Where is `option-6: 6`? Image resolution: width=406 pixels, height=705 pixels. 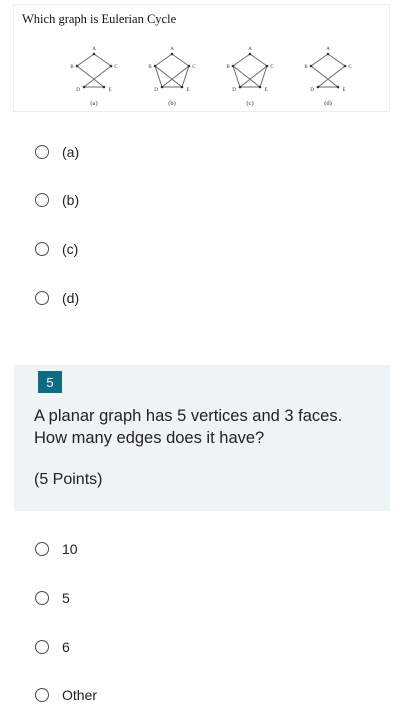 option-6: 6 is located at coordinates (52, 647).